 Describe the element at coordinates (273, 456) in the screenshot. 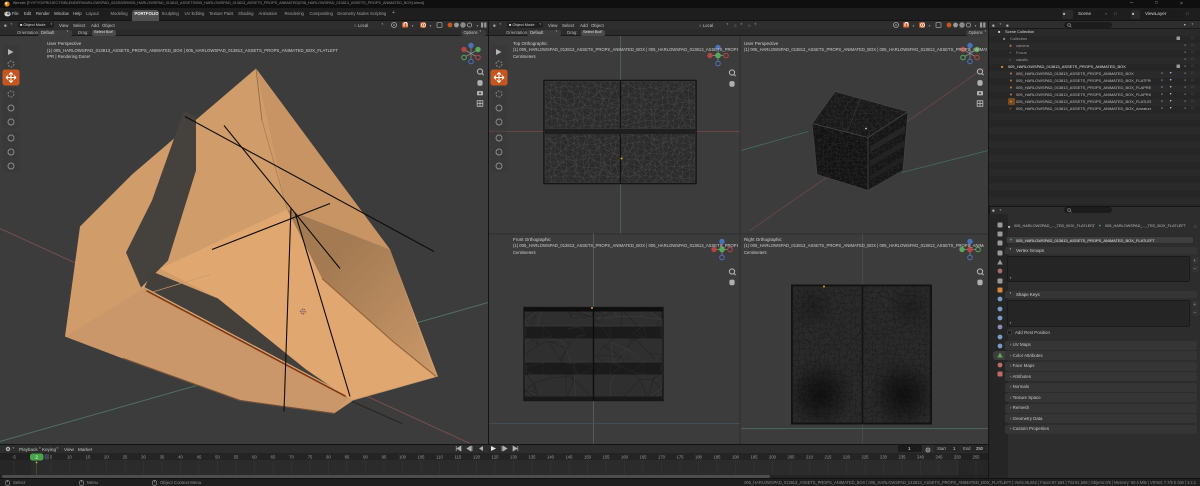

I see `svg-text: 65` at that location.